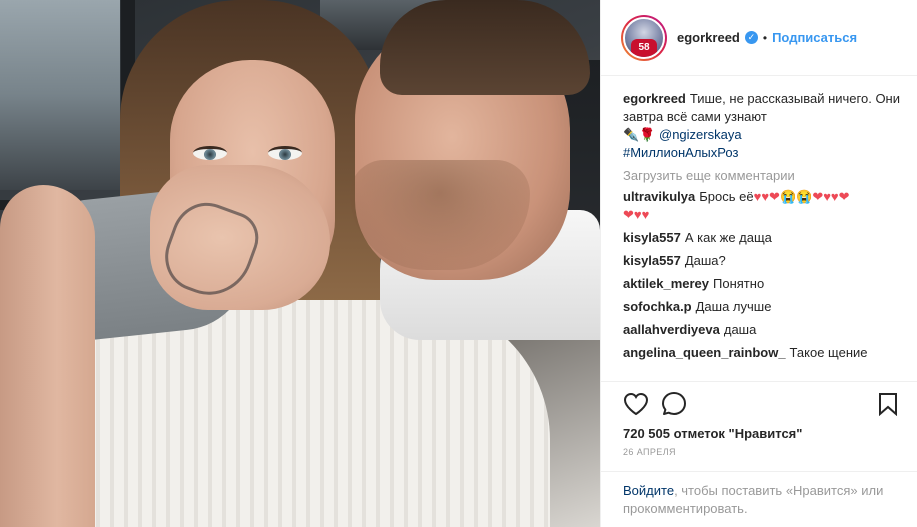 This screenshot has height=527, width=917. Describe the element at coordinates (659, 196) in the screenshot. I see `comment-username: ultravikulya` at that location.